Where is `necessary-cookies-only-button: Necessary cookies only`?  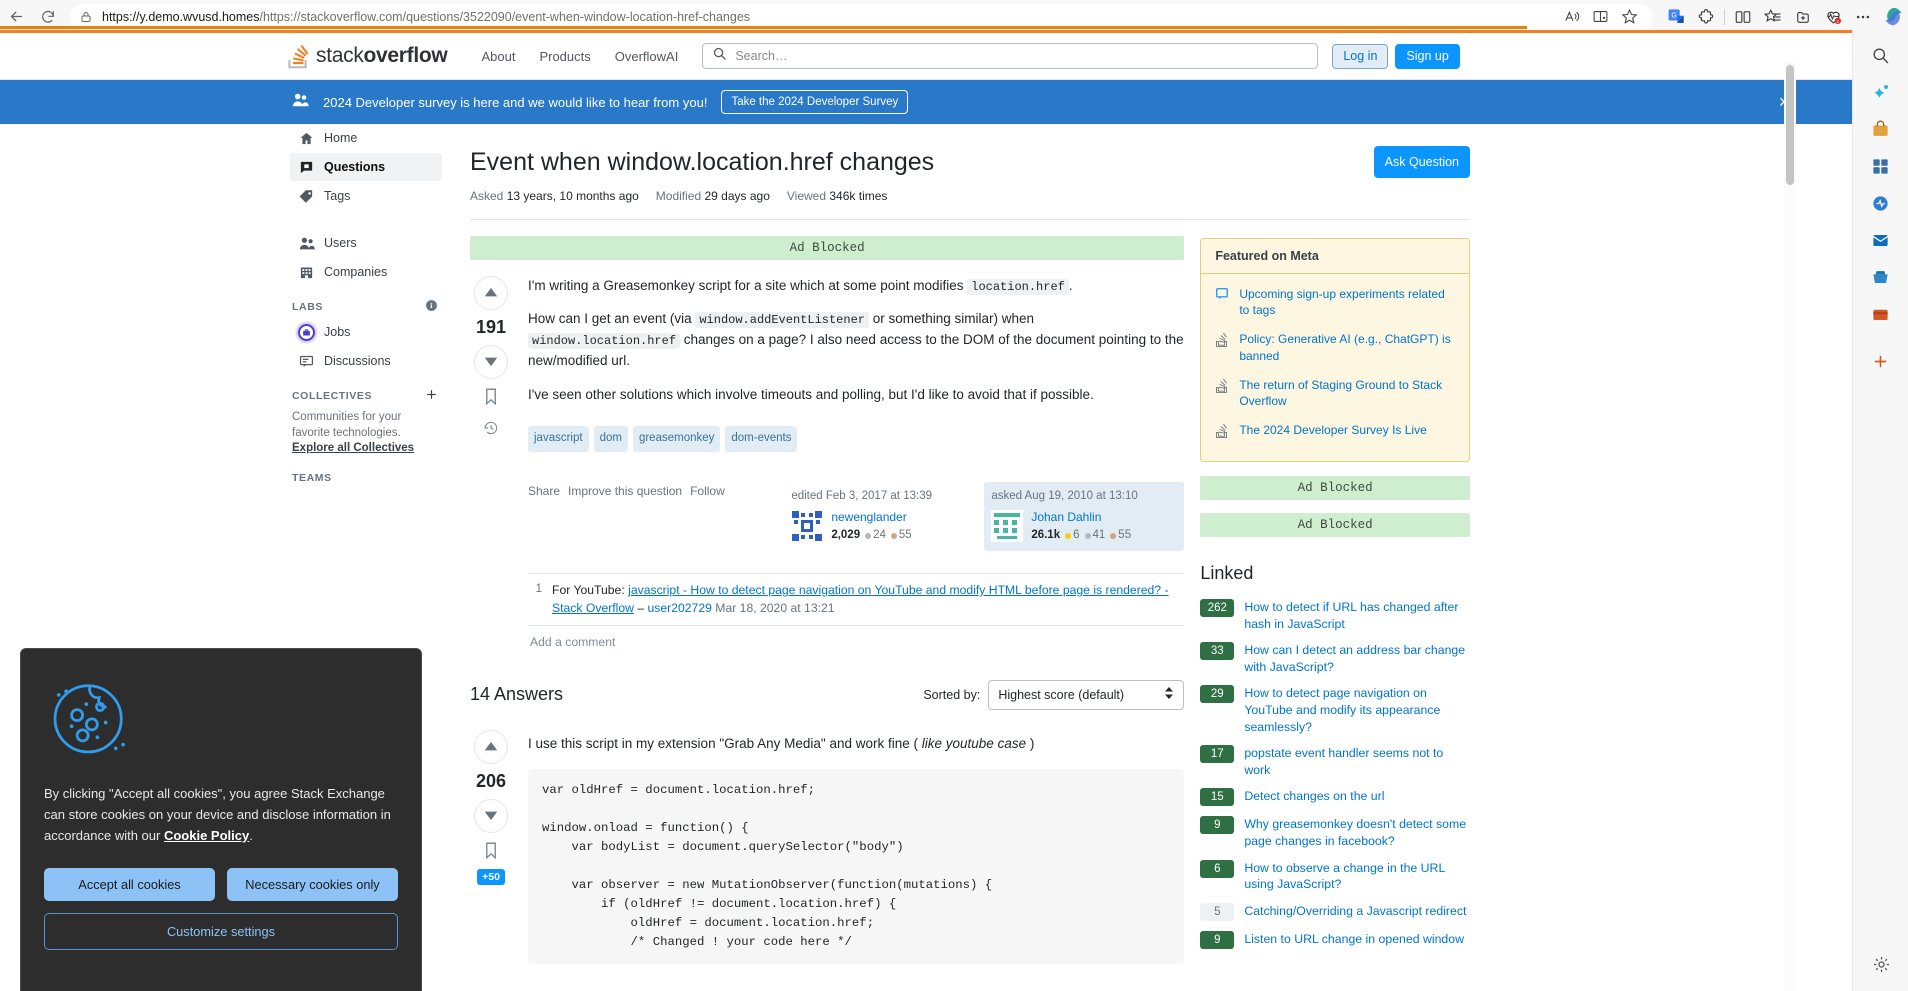 necessary-cookies-only-button: Necessary cookies only is located at coordinates (312, 885).